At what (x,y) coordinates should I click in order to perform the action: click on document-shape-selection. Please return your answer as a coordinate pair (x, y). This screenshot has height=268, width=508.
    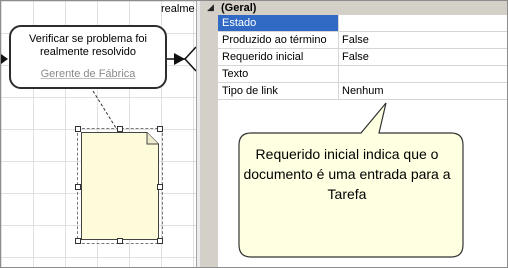
    Looking at the image, I should click on (119, 185).